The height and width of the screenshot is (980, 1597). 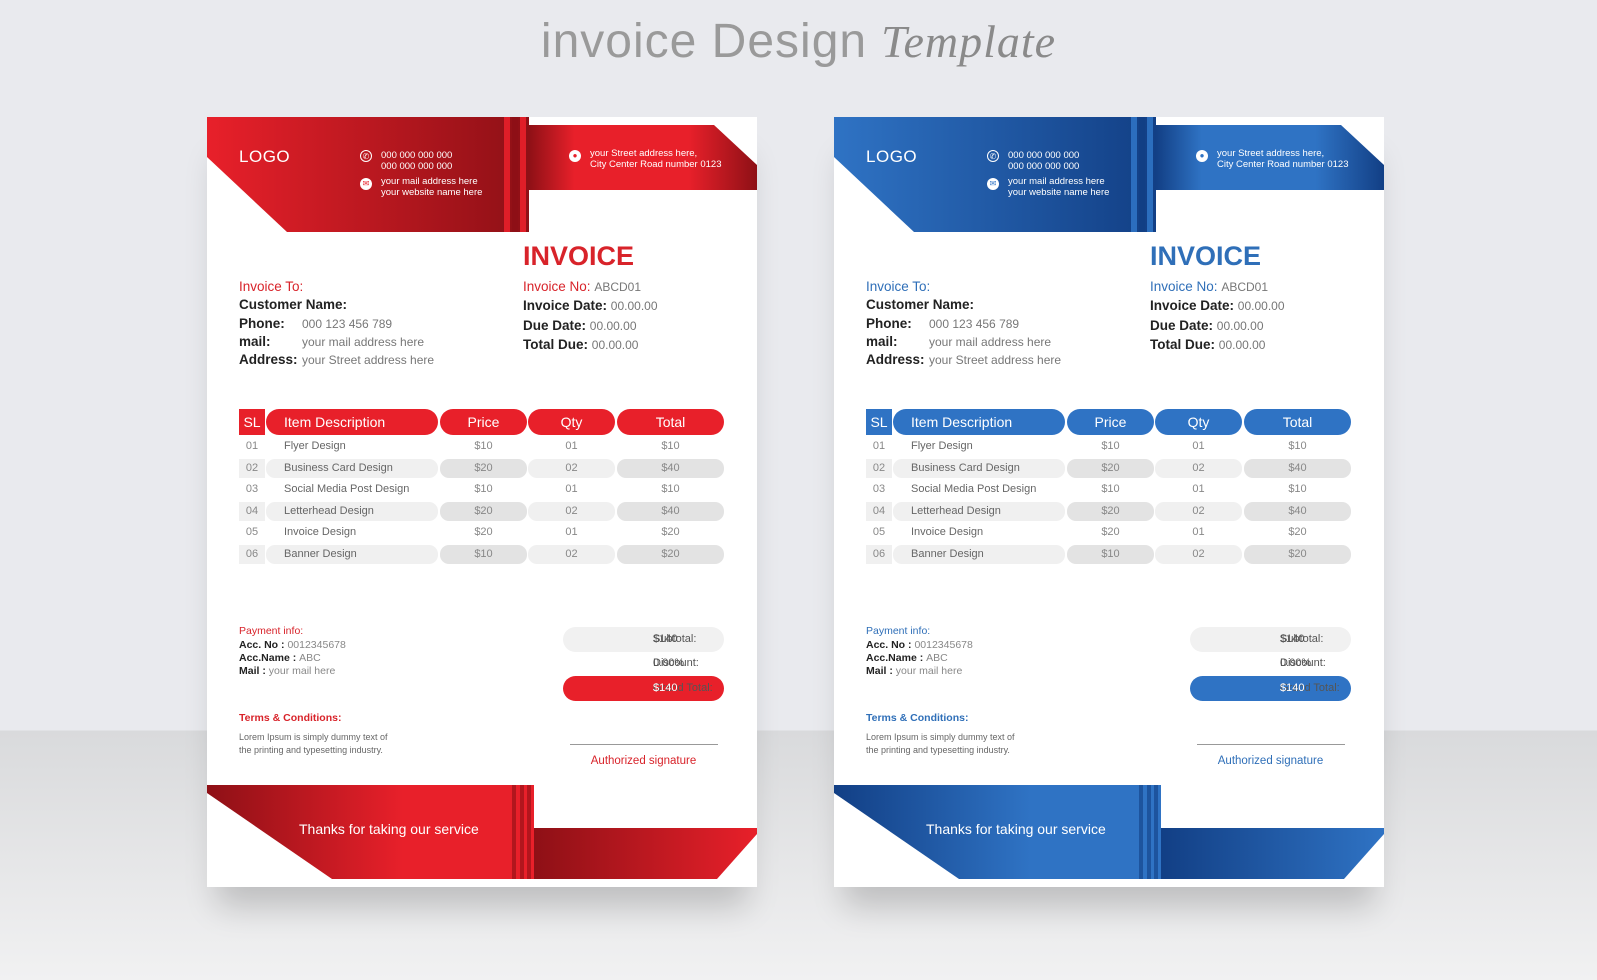 I want to click on customer-name-label: Customer Name:, so click(x=293, y=304).